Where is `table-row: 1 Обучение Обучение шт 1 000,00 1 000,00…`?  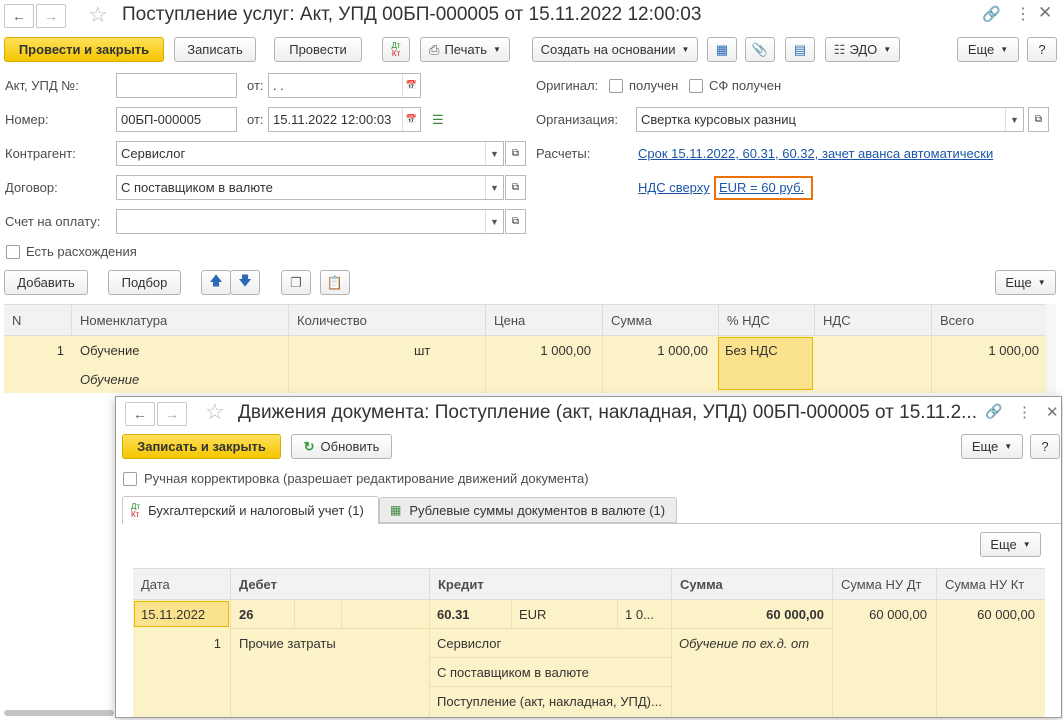 table-row: 1 Обучение Обучение шт 1 000,00 1 000,00… is located at coordinates (530, 364).